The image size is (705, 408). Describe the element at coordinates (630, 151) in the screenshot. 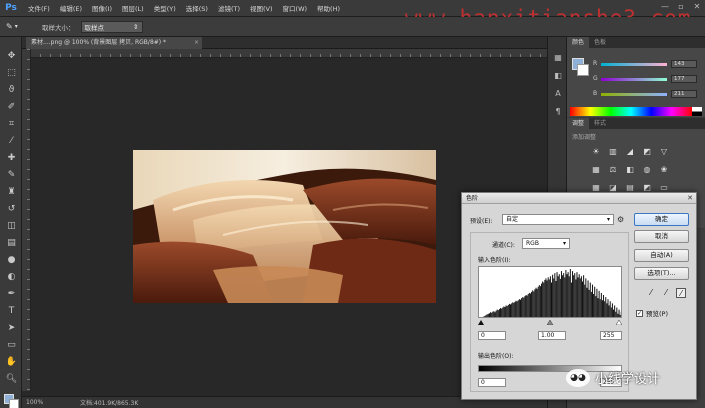

I see `curves-icon: ◢` at that location.